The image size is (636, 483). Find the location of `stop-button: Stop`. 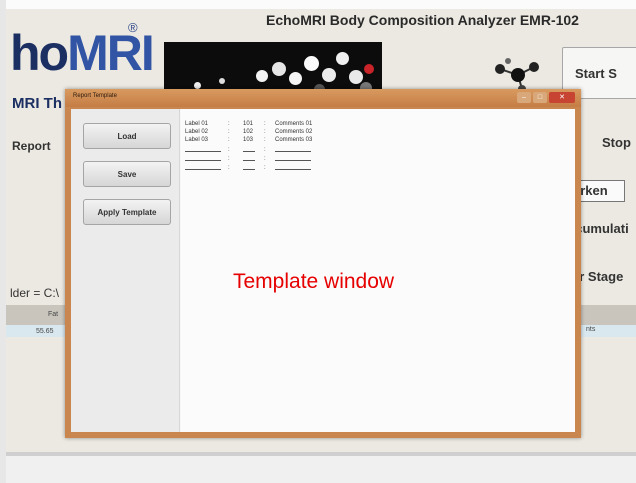

stop-button: Stop is located at coordinates (613, 142).